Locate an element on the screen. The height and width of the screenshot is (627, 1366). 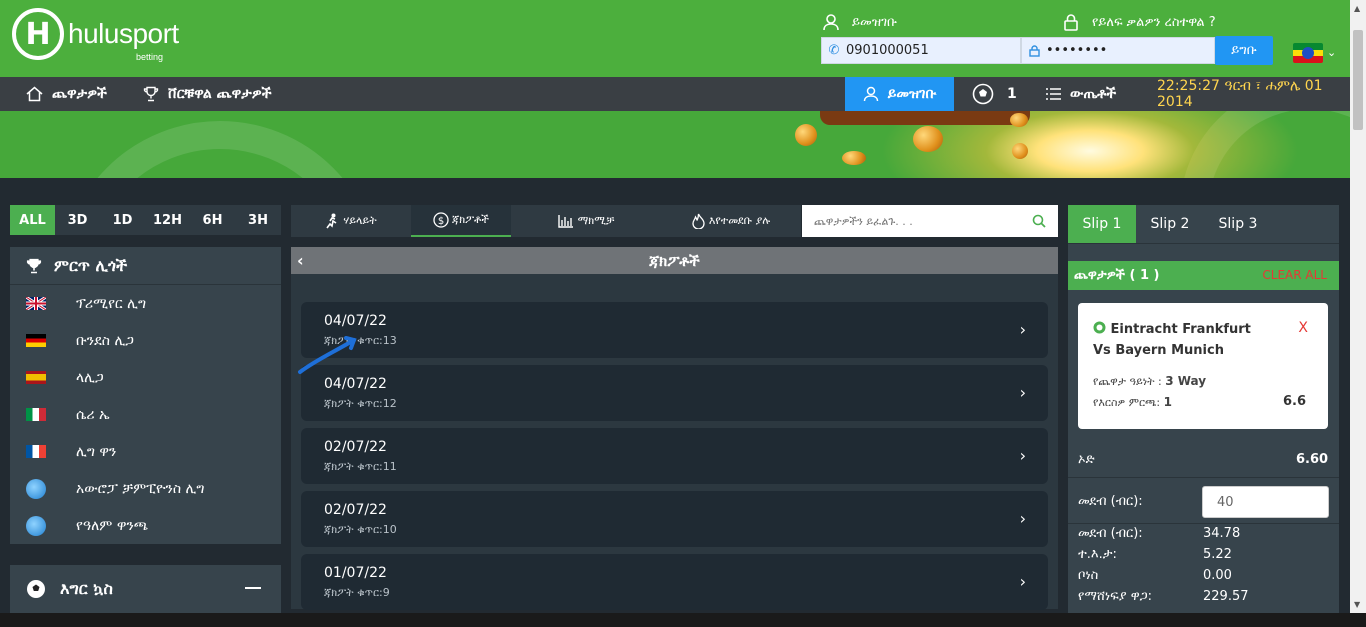
tab-live: እየተመደቡ ያሉ is located at coordinates (731, 221).